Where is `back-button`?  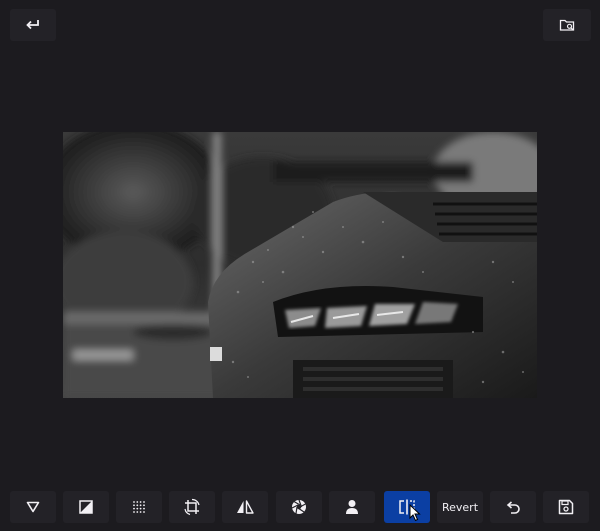 back-button is located at coordinates (33, 25).